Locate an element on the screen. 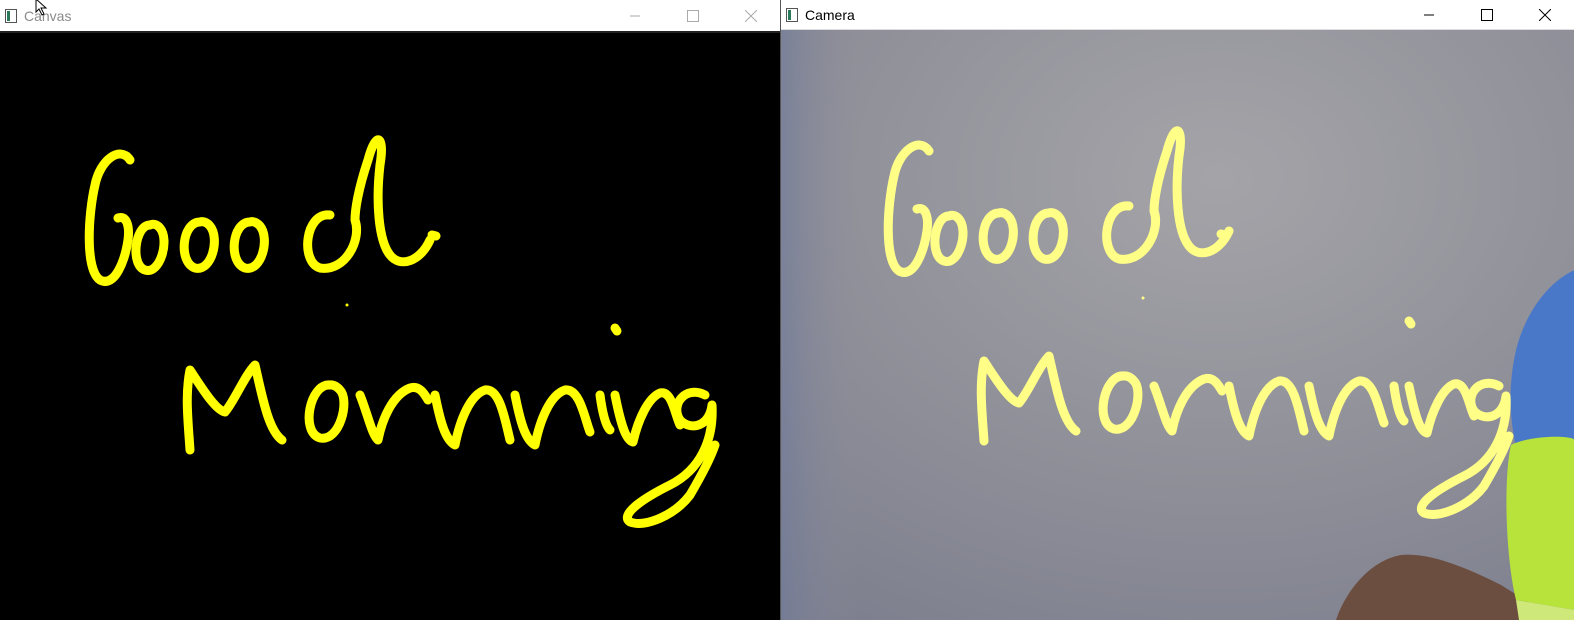 Image resolution: width=1574 pixels, height=620 pixels. canvas-titlebar: Canvas is located at coordinates (390, 16).